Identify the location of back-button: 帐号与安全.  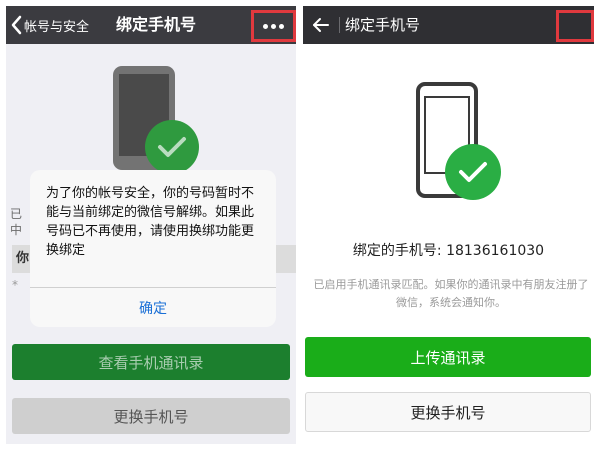
(49, 25).